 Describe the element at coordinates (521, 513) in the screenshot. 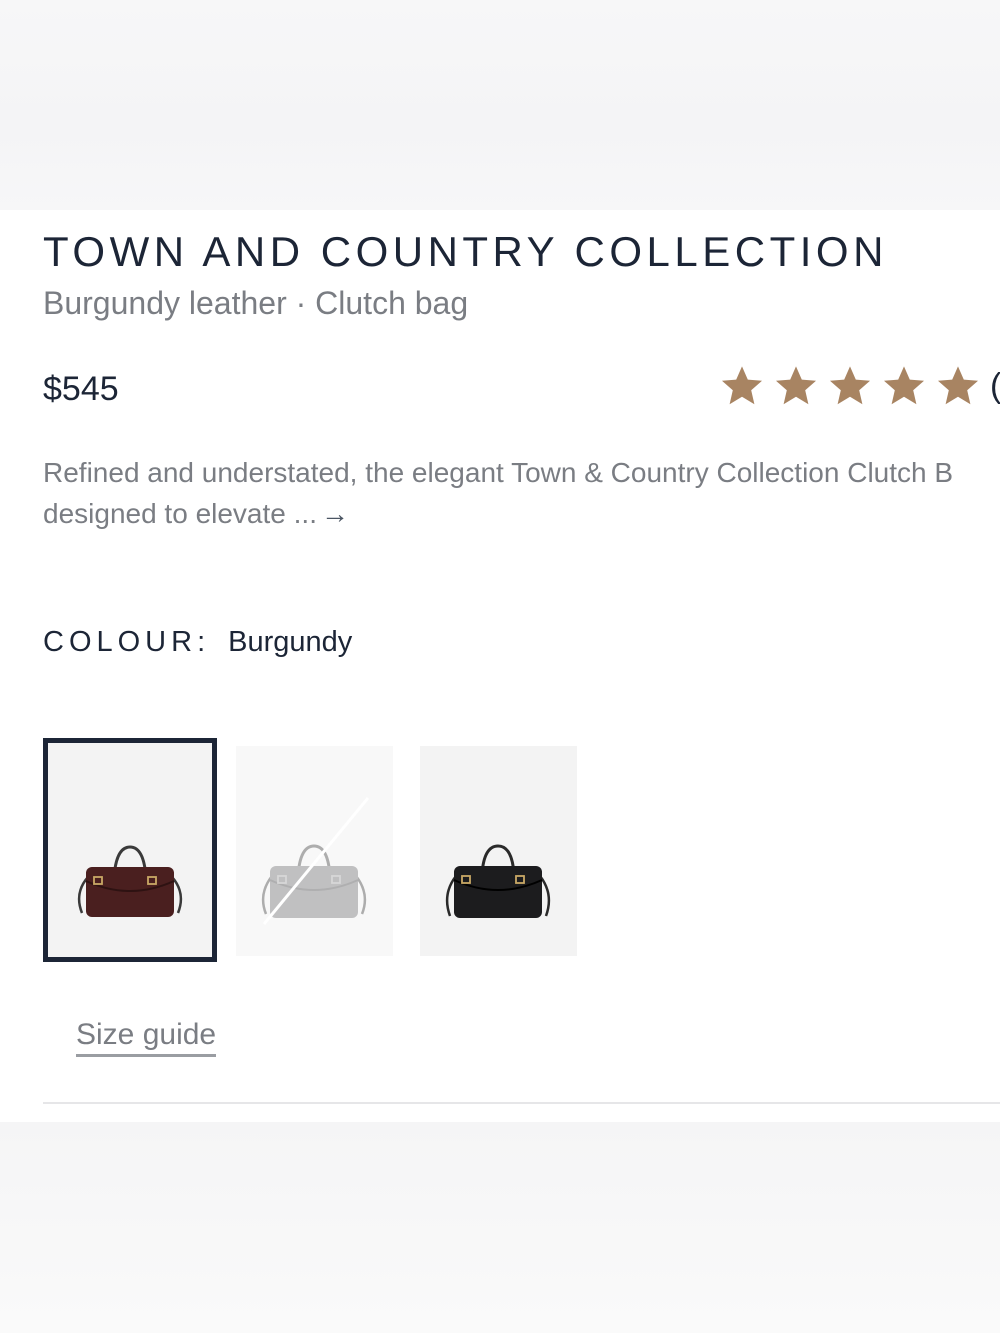

I see `description-line-2: designed to elevate ... →` at that location.